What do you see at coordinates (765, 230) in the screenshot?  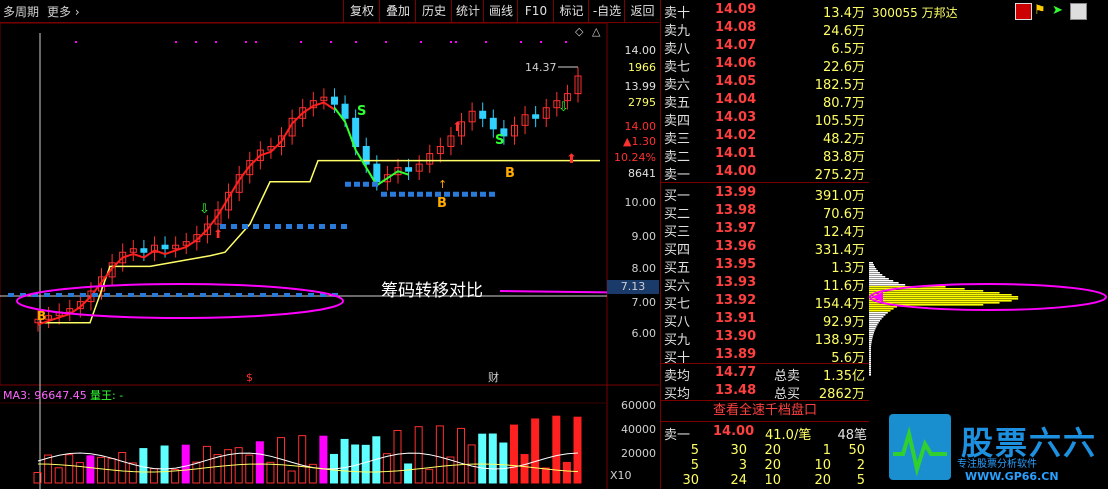 I see `buy-row: 买三 13.97 12.4万` at bounding box center [765, 230].